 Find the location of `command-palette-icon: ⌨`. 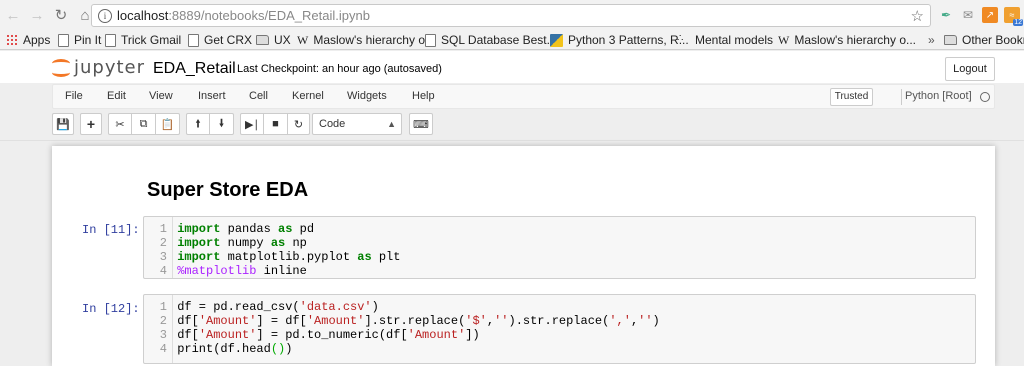

command-palette-icon: ⌨ is located at coordinates (421, 124).